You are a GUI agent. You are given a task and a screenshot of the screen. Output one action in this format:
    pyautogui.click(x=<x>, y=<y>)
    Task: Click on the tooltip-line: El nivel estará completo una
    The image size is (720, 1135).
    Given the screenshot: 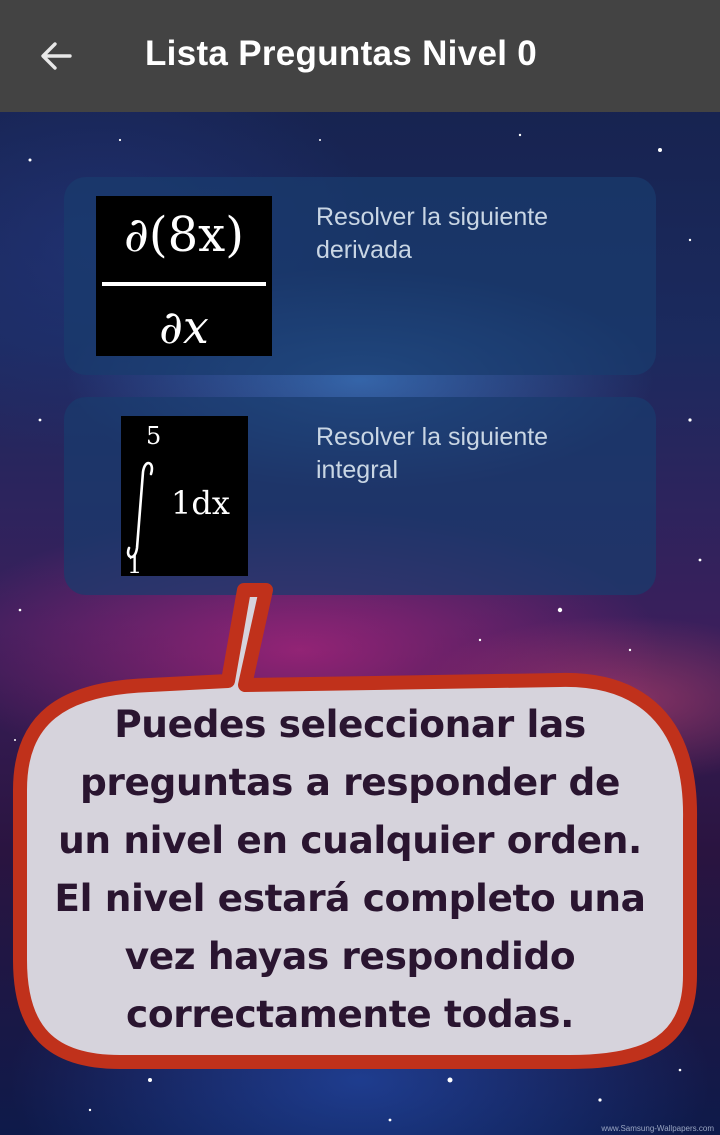 What is the action you would take?
    pyautogui.click(x=350, y=898)
    